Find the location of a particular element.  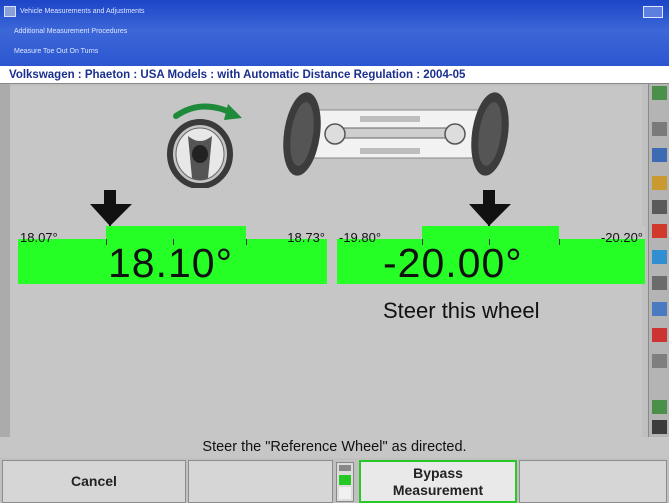

app-icon is located at coordinates (10, 11).